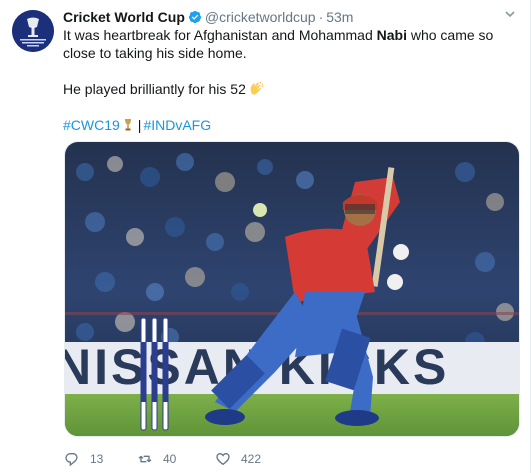  What do you see at coordinates (339, 17) in the screenshot?
I see `timestamp: 53m` at bounding box center [339, 17].